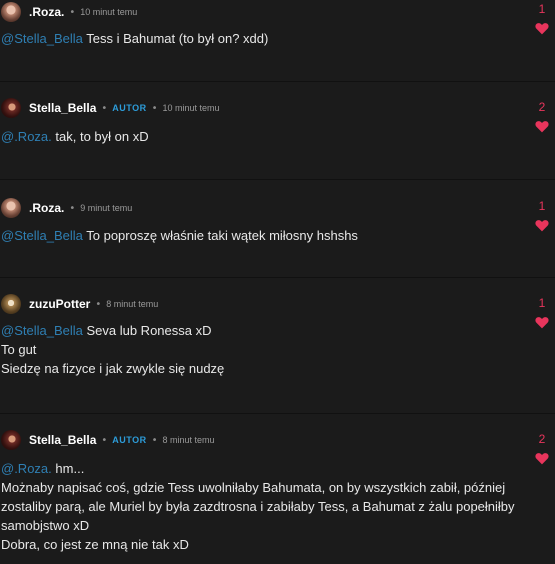 Image resolution: width=555 pixels, height=564 pixels. I want to click on author-name: zuzuPotter, so click(59, 304).